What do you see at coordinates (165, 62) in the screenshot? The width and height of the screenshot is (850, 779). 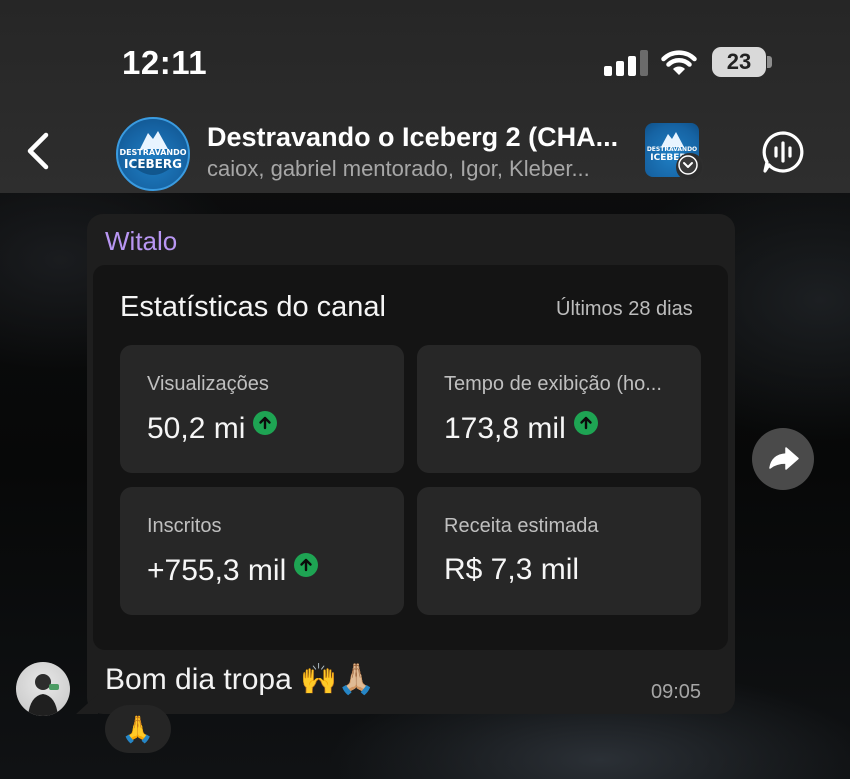 I see `status-time: 12:11` at bounding box center [165, 62].